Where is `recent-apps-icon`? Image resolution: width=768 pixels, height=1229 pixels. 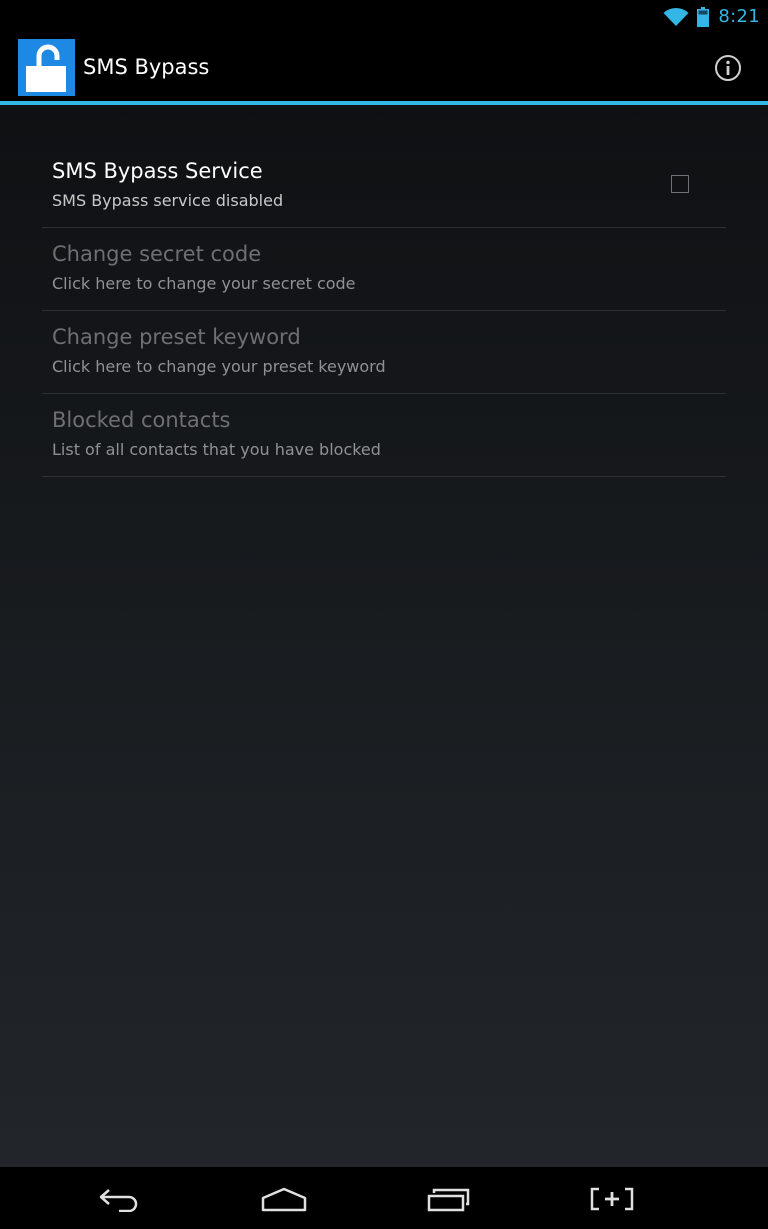
recent-apps-icon is located at coordinates (448, 1200).